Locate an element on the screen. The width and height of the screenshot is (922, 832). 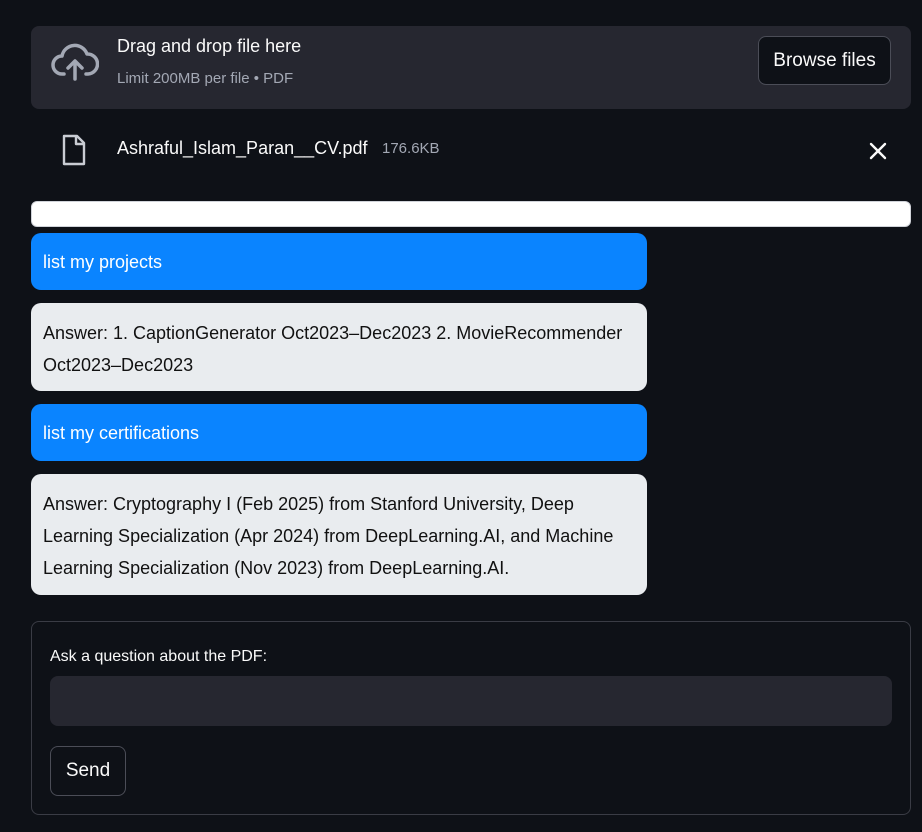
question-label: Ask a question about the PDF: is located at coordinates (159, 656).